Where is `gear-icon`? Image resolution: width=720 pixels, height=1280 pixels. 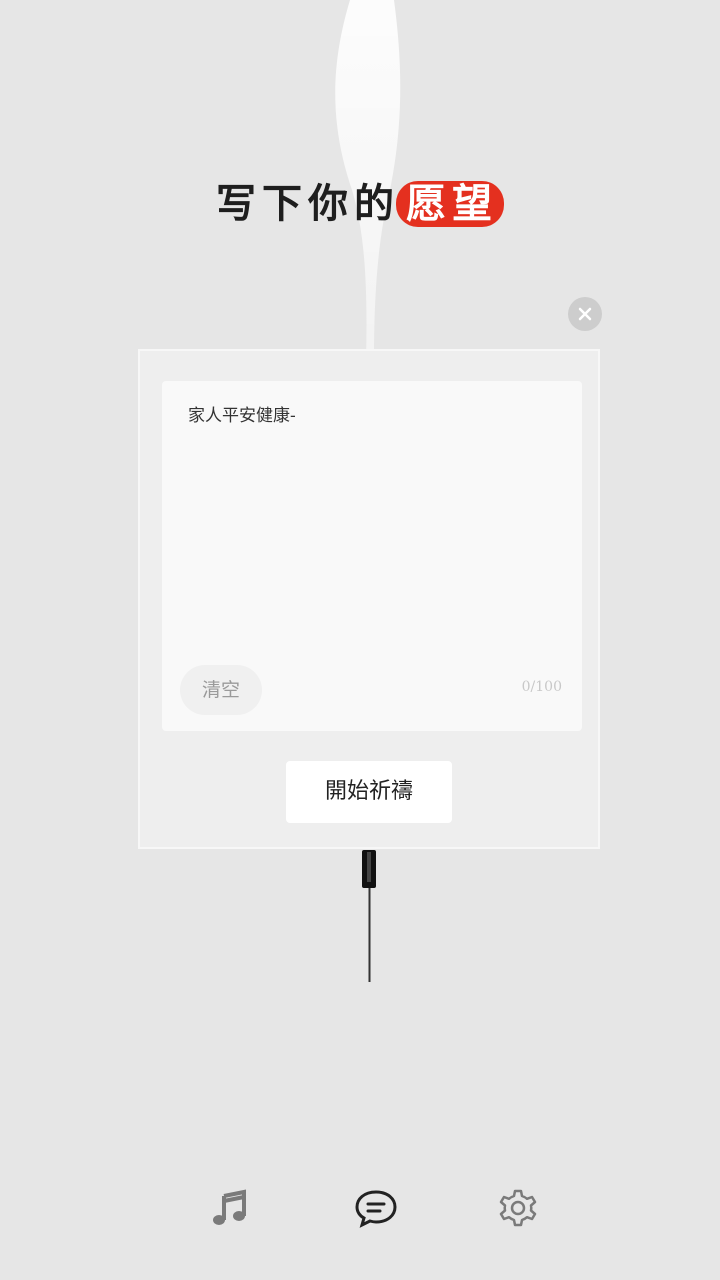
gear-icon is located at coordinates (518, 1208).